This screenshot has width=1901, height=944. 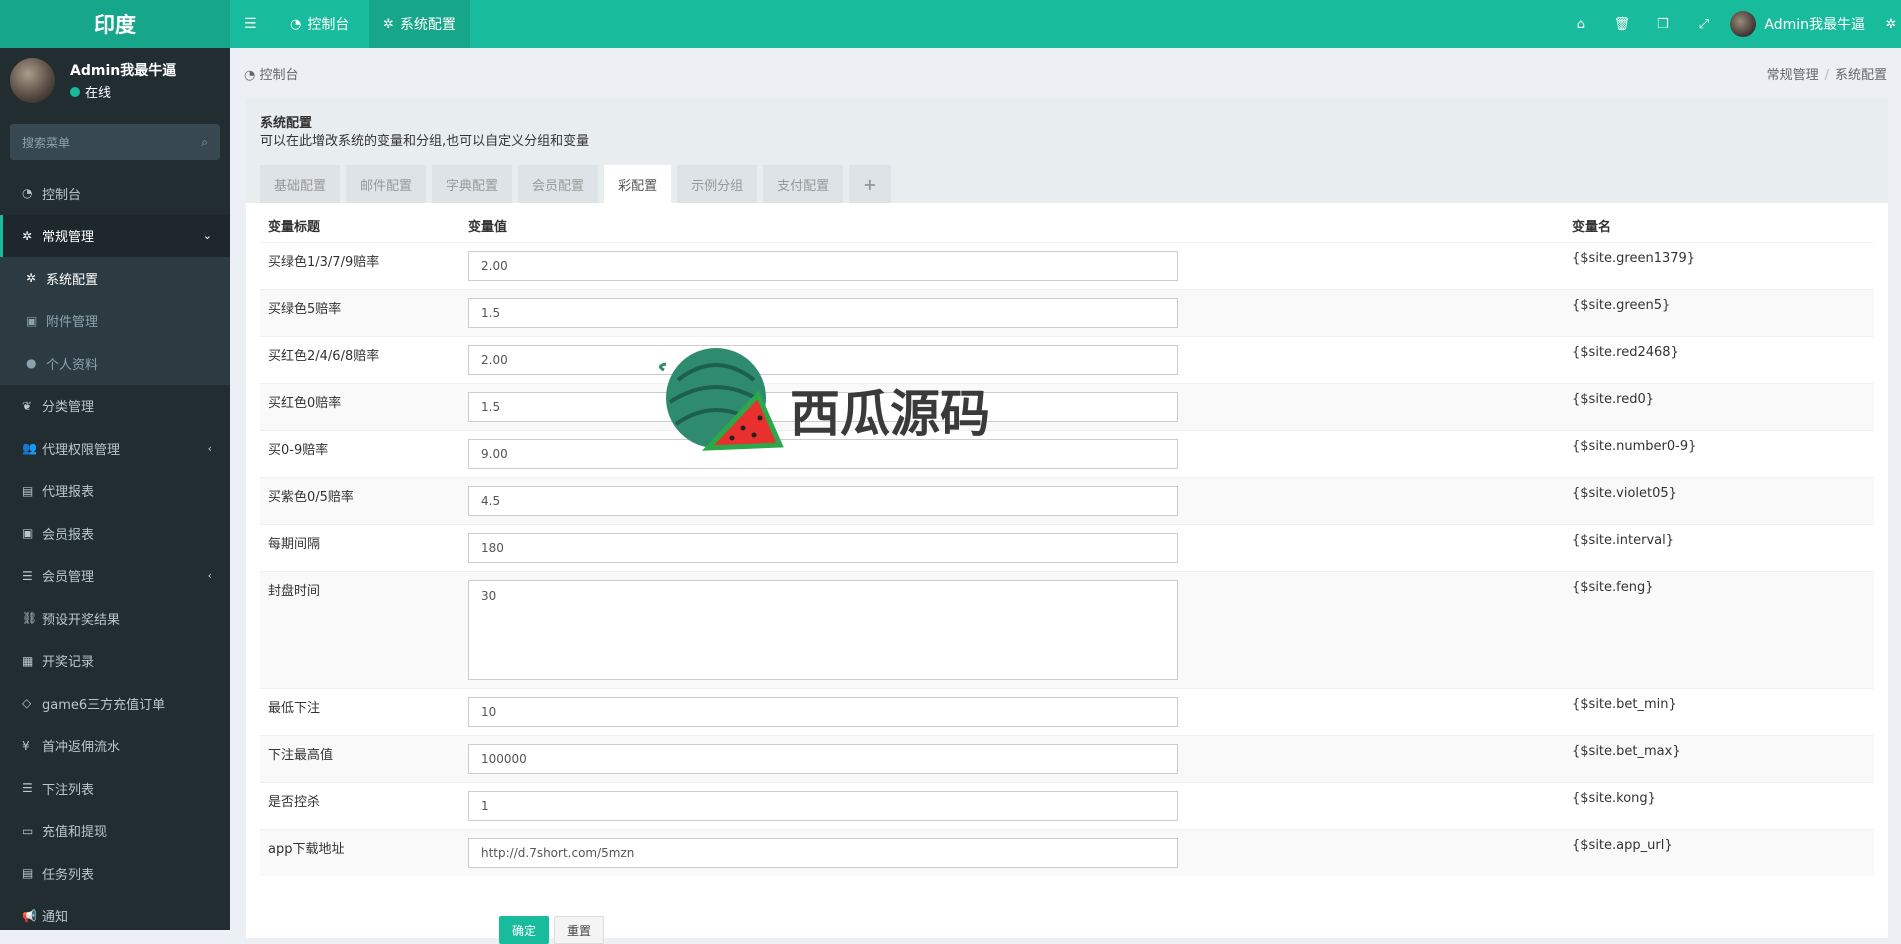 I want to click on tab-payment: 支付配置, so click(x=803, y=184).